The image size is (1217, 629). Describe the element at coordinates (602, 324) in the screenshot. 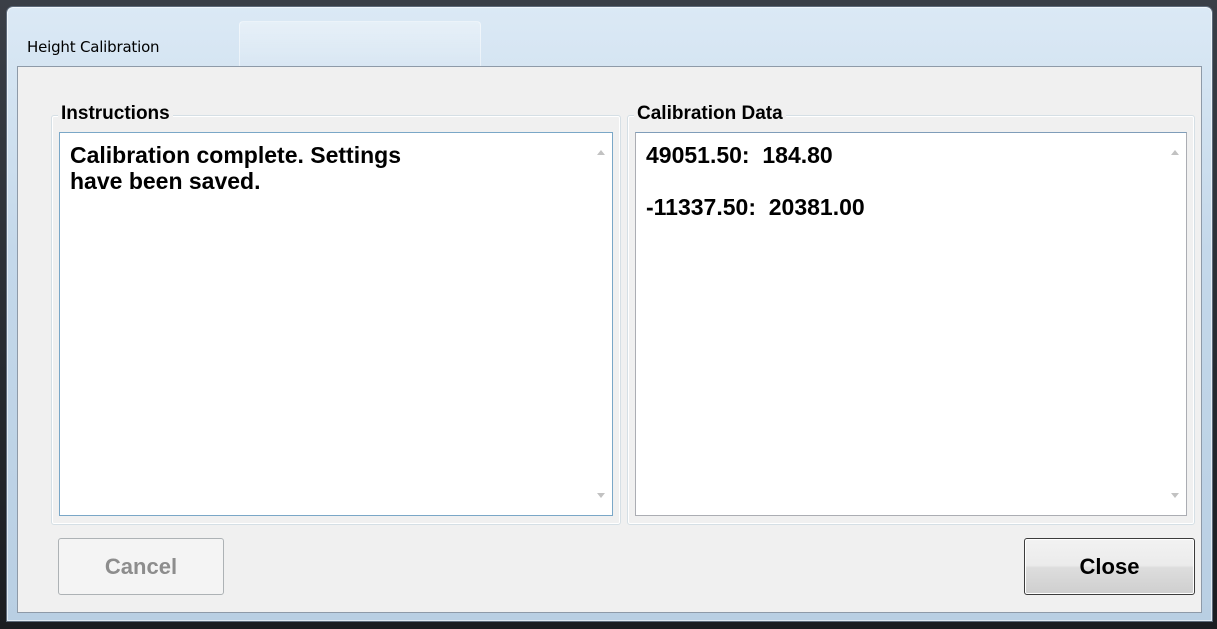

I see `instructions-scrollbar` at that location.